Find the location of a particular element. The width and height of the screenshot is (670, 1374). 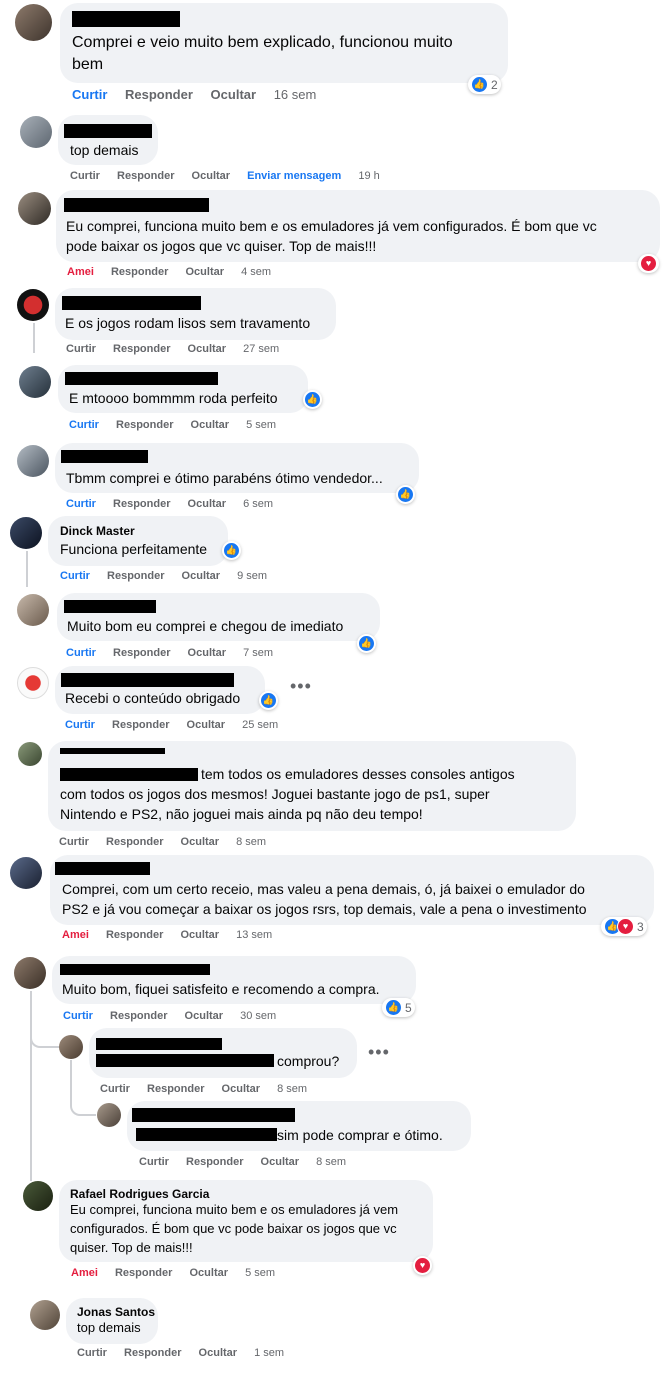

timestamp: 19 h is located at coordinates (368, 176).